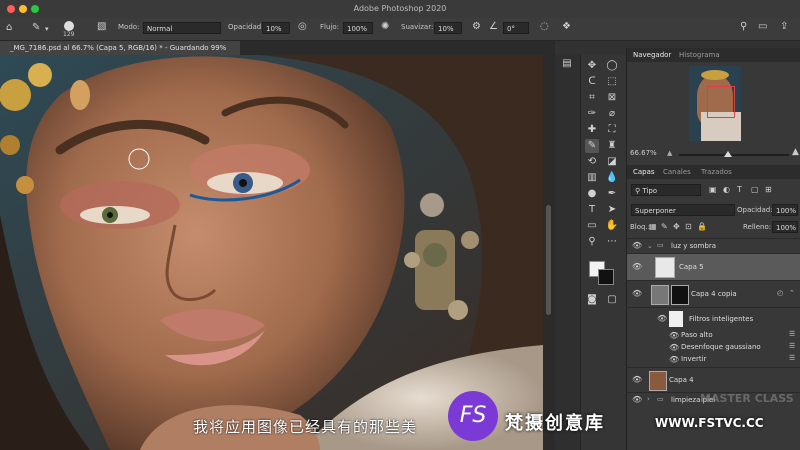 The image size is (800, 450). What do you see at coordinates (644, 172) in the screenshot?
I see `tab-layers: Capas` at bounding box center [644, 172].